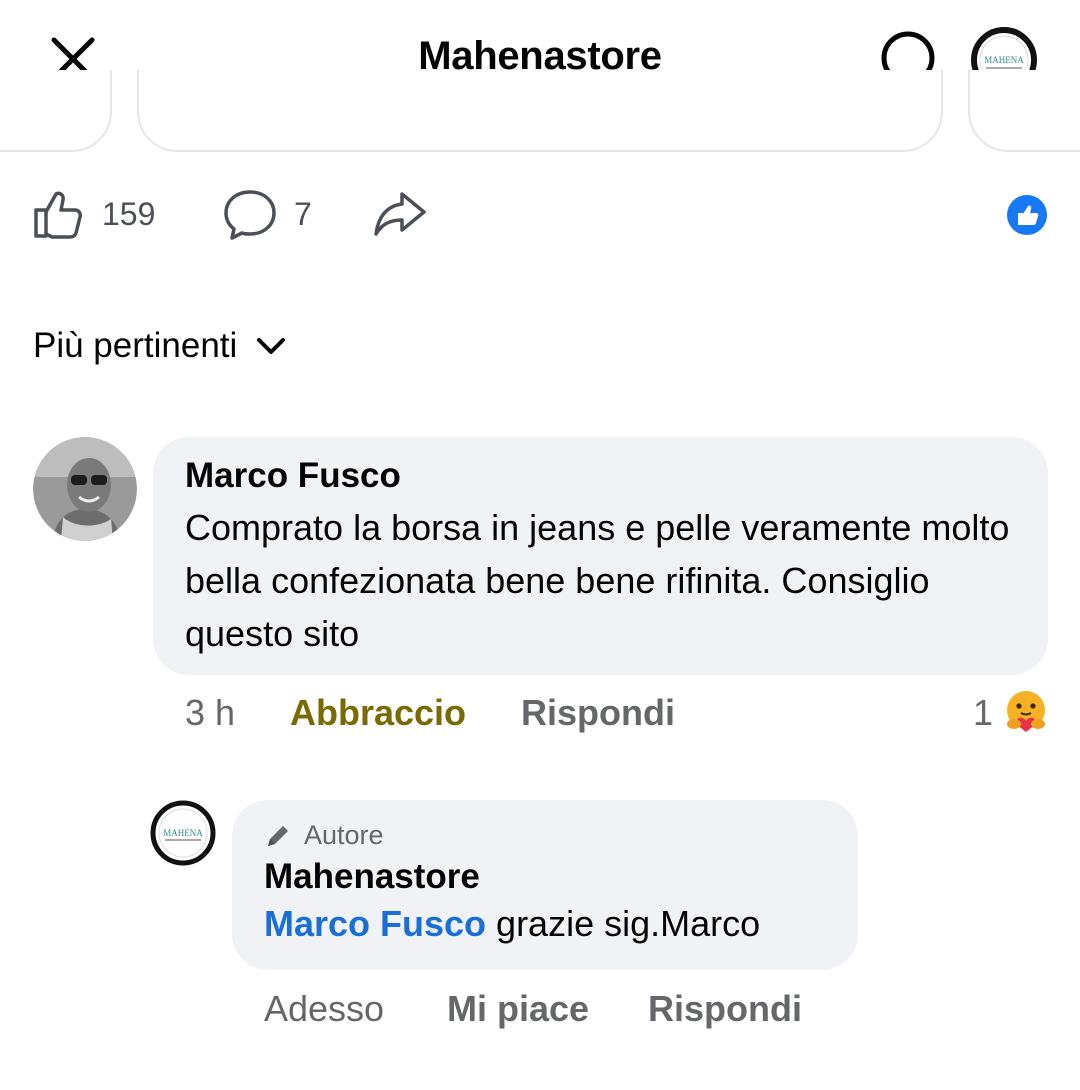 This screenshot has width=1080, height=1090. What do you see at coordinates (540, 111) in the screenshot?
I see `carousel-card-current` at bounding box center [540, 111].